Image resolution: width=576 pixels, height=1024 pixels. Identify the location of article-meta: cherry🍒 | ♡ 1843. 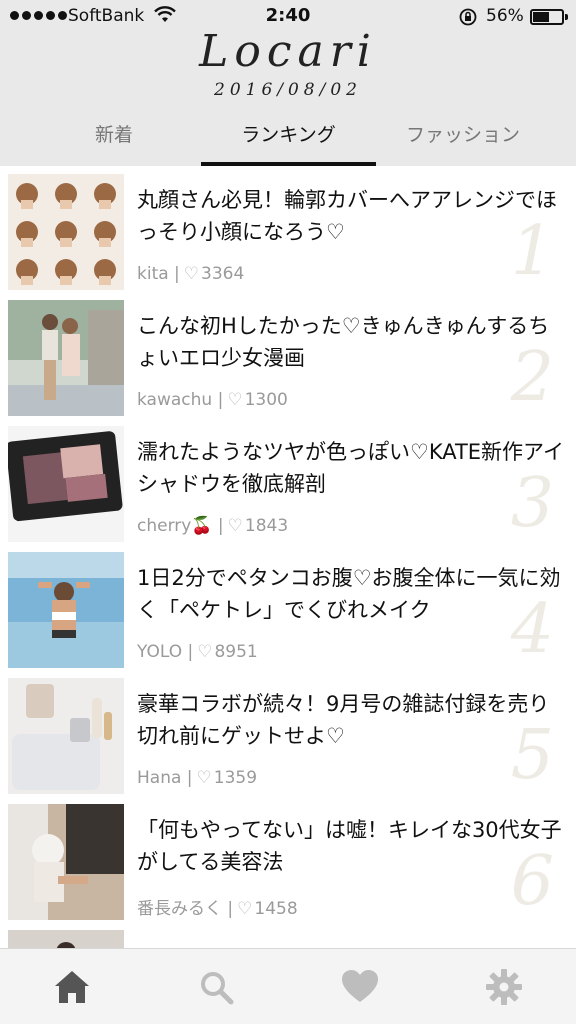
(213, 526).